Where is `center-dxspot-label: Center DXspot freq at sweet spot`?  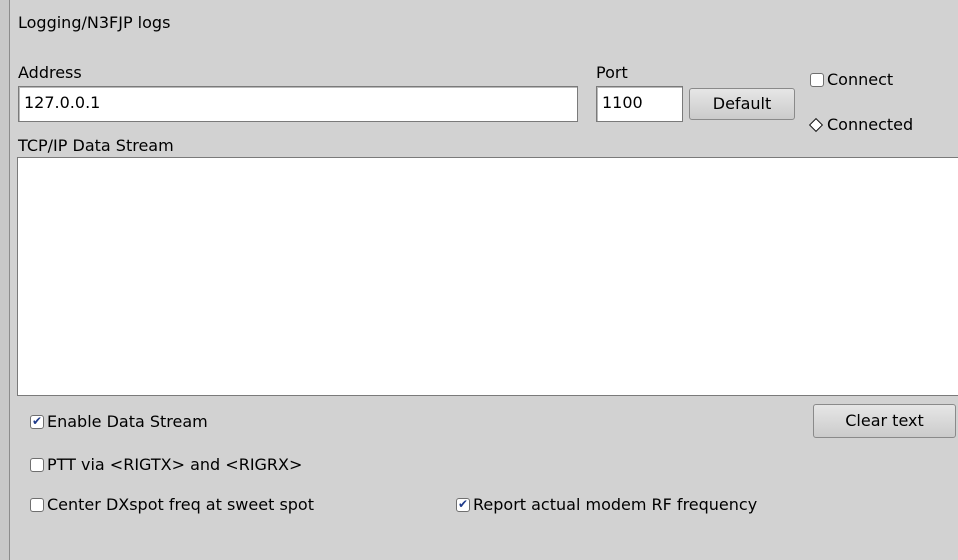 center-dxspot-label: Center DXspot freq at sweet spot is located at coordinates (180, 504).